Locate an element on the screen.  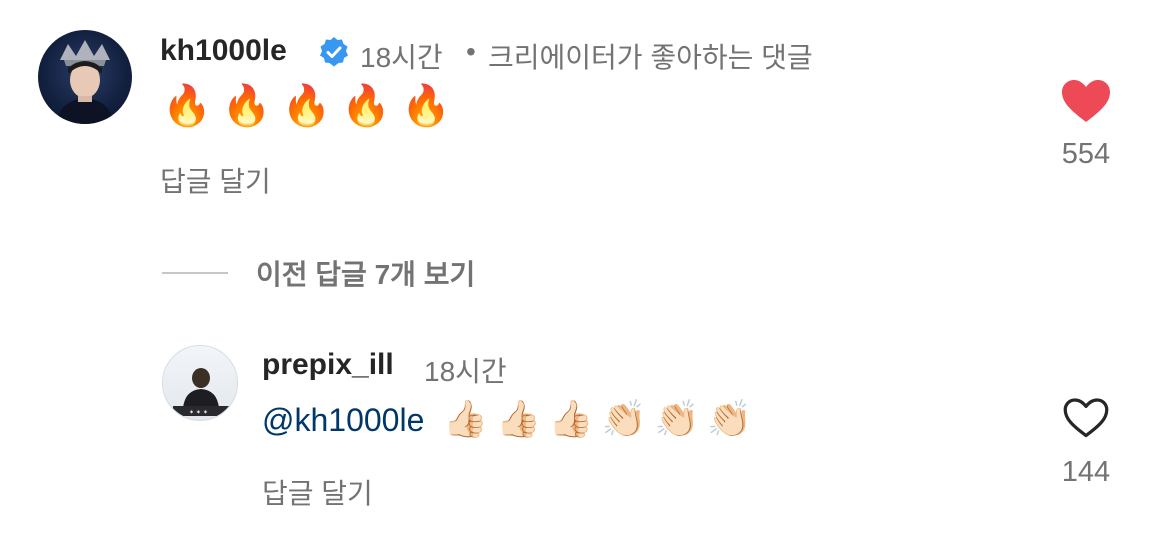
reply-username: prepix_ill is located at coordinates (328, 365).